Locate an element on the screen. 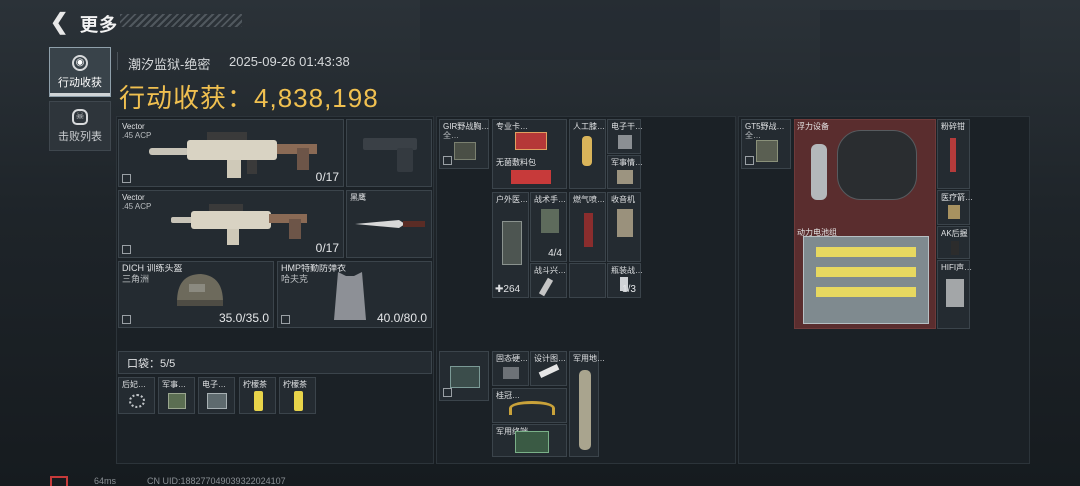 The image size is (1080, 486). pistol-slot is located at coordinates (389, 153).